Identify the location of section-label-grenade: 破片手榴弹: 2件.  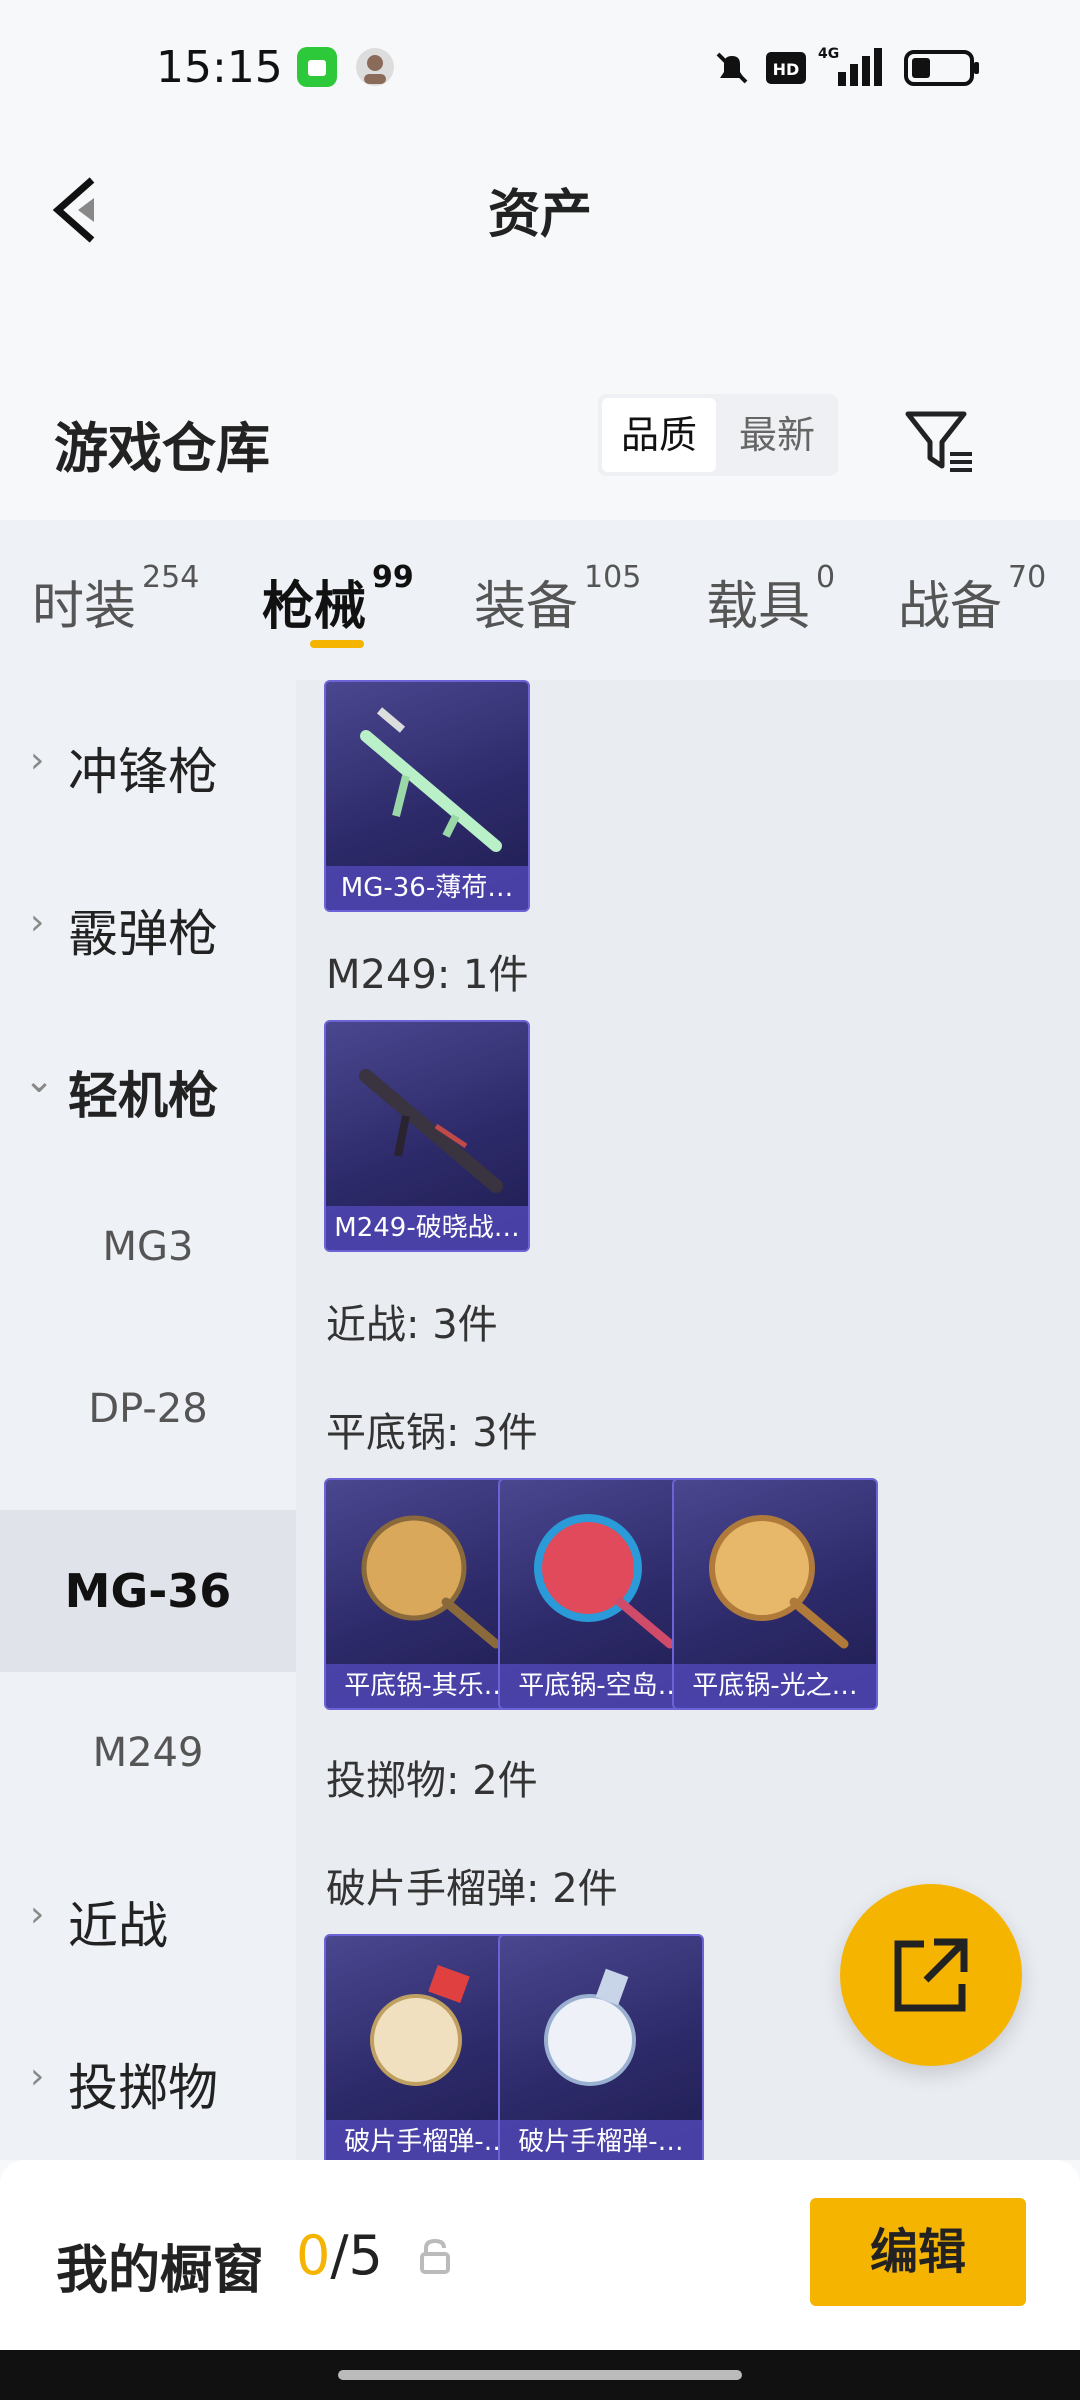
(472, 1889).